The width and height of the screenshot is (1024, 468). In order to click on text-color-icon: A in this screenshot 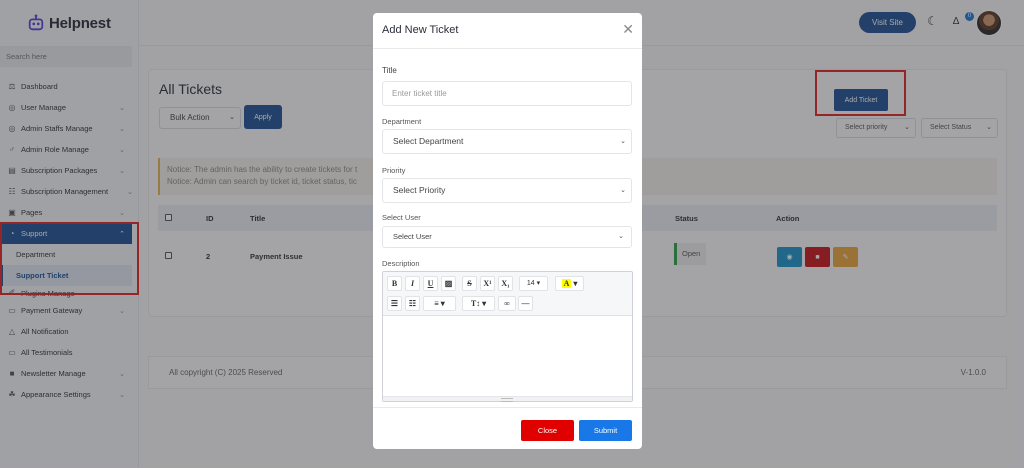, I will do `click(566, 283)`.